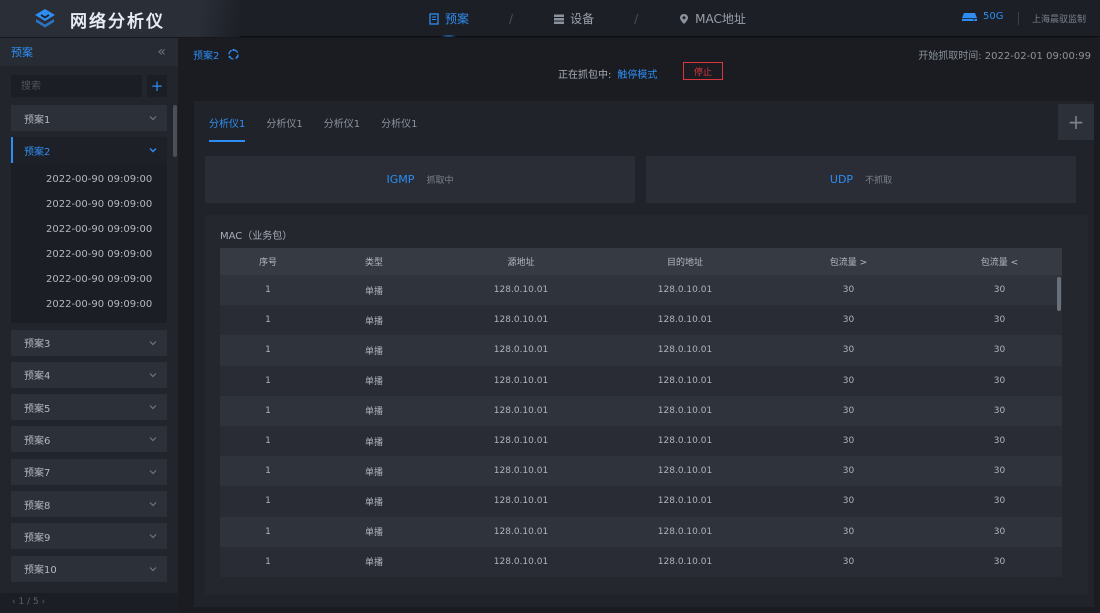  I want to click on analyzer-tabs: 分析仪1 分析仪1 分析仪1 分析仪1, so click(324, 128).